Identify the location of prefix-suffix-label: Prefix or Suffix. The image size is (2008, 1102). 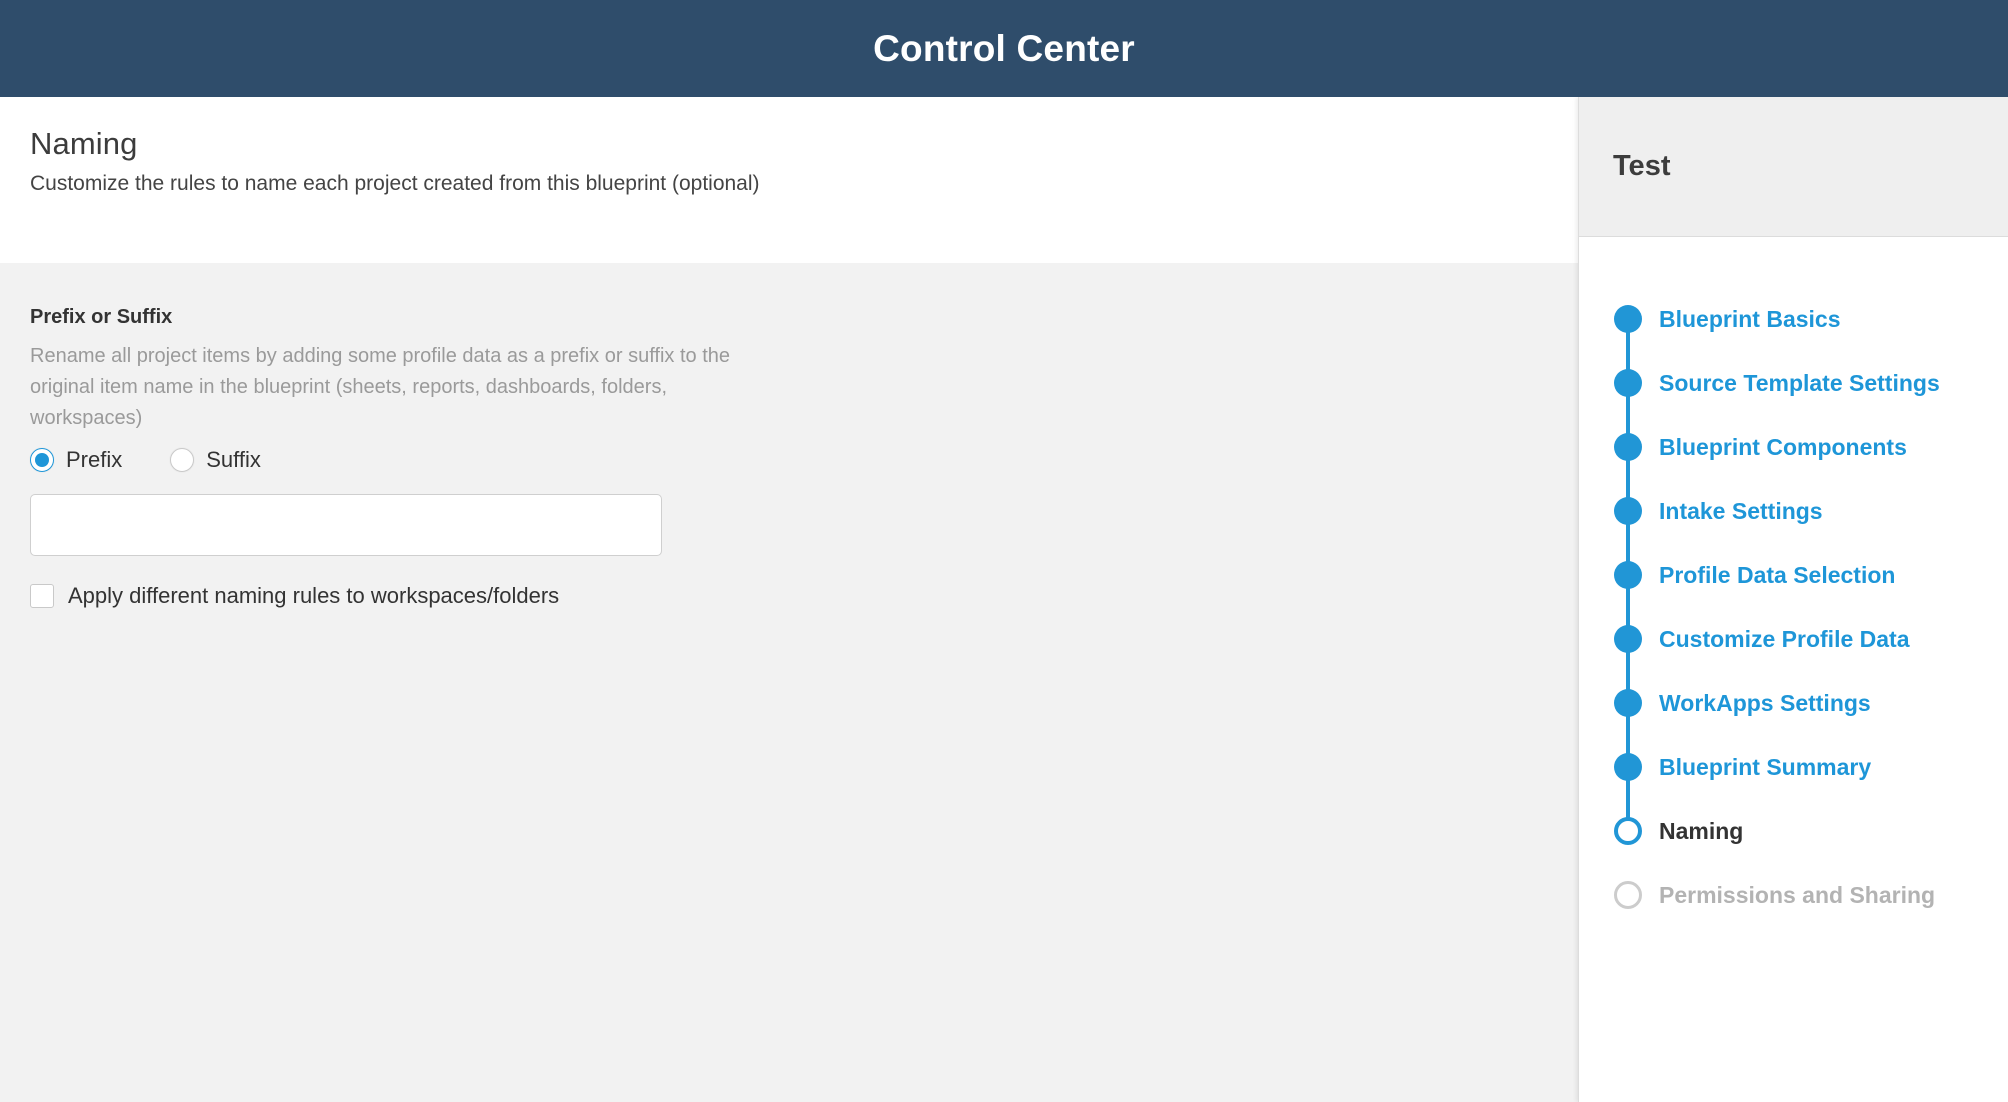
(101, 317).